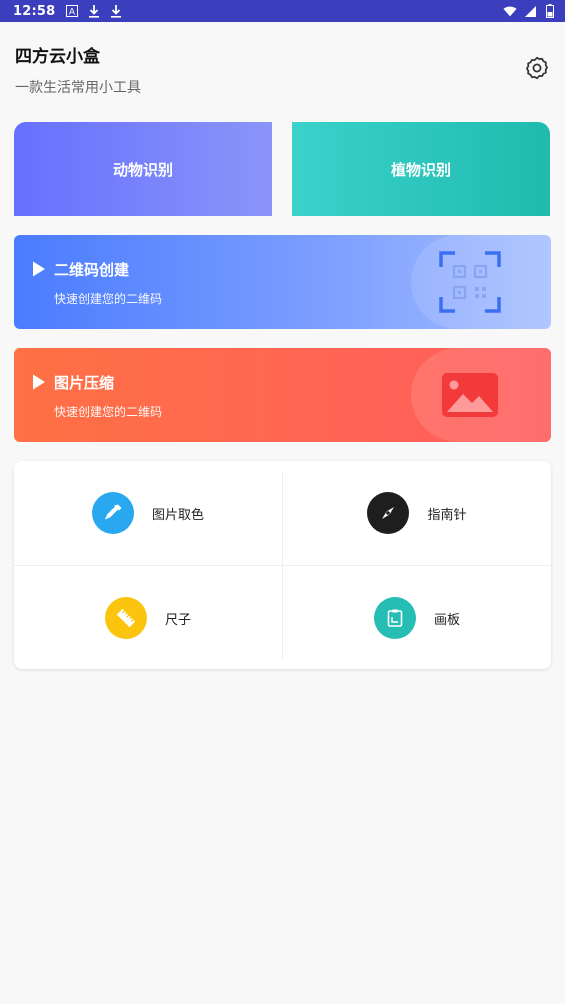  What do you see at coordinates (394, 618) in the screenshot?
I see `clipboard-icon` at bounding box center [394, 618].